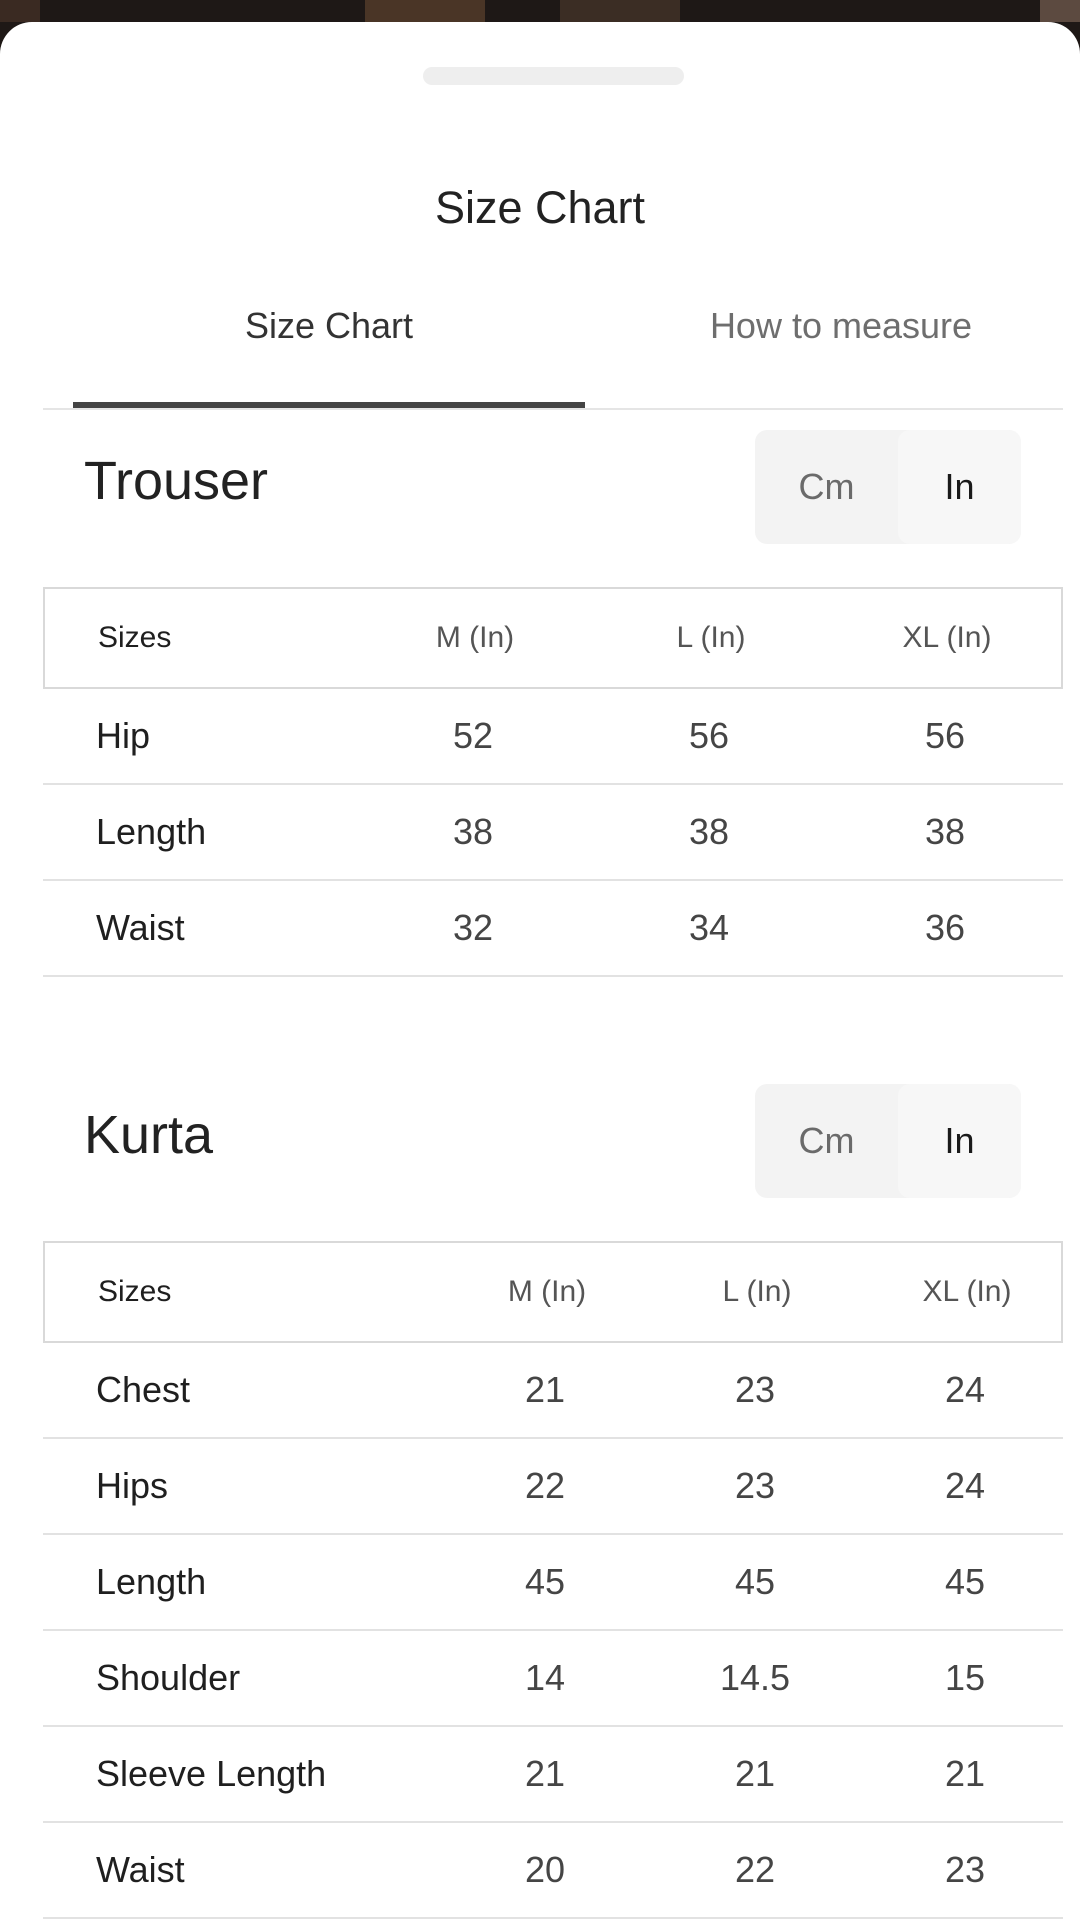 This screenshot has width=1080, height=1920. Describe the element at coordinates (123, 735) in the screenshot. I see `row-label: Hip` at that location.